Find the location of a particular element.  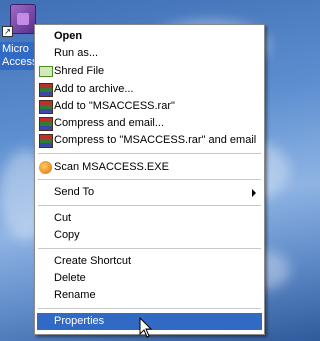

shredder-icon is located at coordinates (46, 71).